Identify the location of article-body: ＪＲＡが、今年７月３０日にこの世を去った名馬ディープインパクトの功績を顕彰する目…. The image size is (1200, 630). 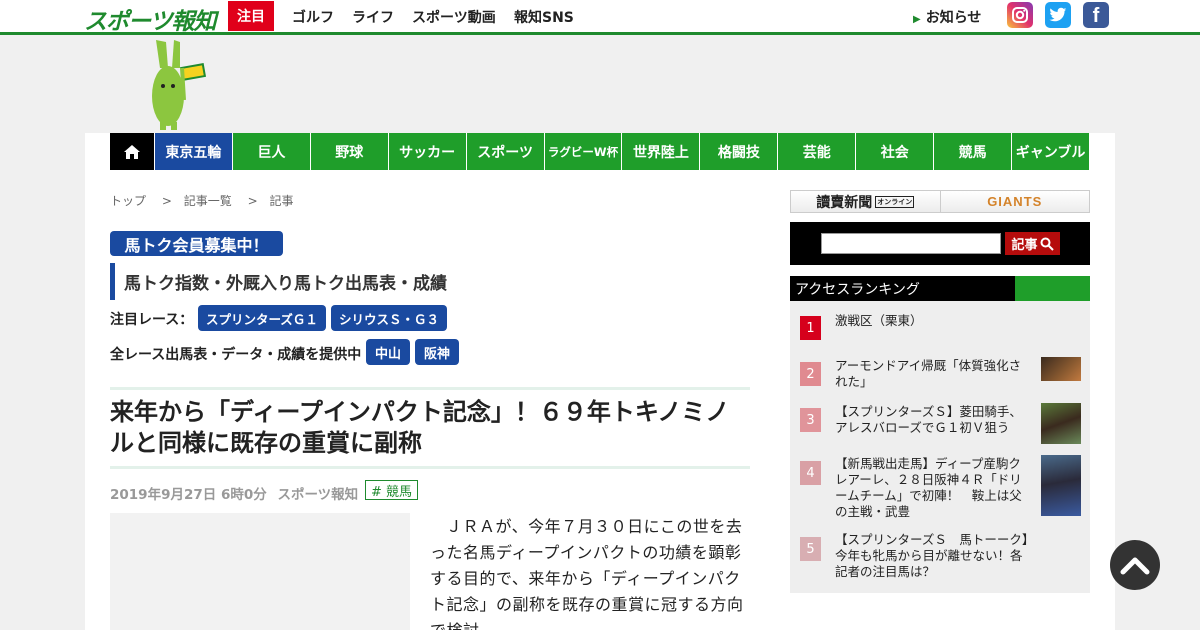
(587, 573).